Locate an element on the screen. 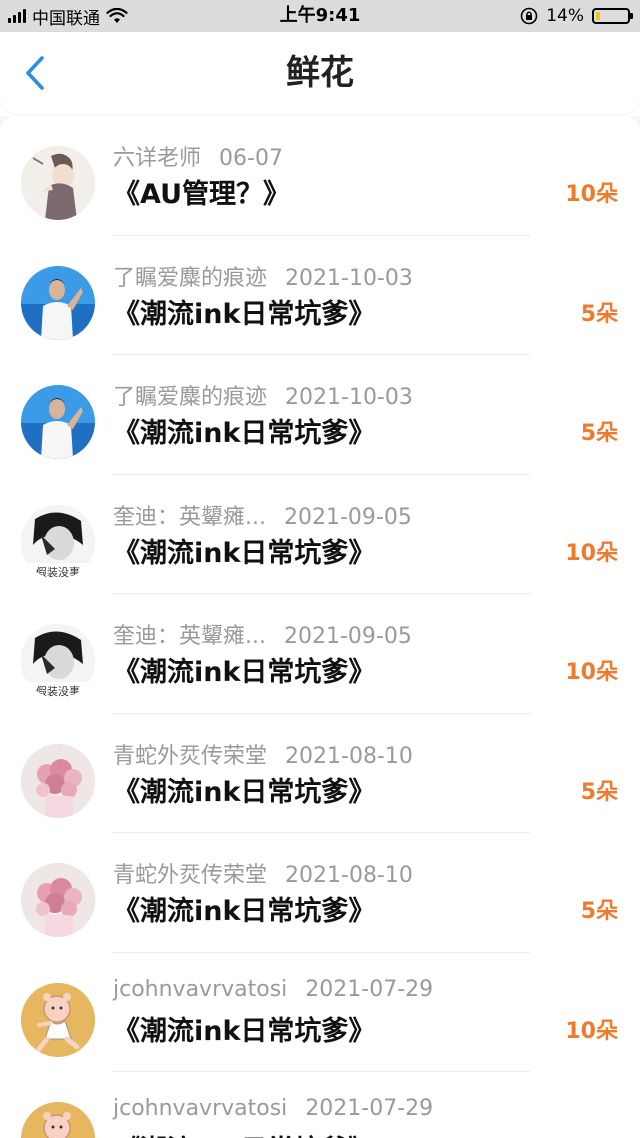 The width and height of the screenshot is (640, 1138). battery-percent: 14% is located at coordinates (565, 16).